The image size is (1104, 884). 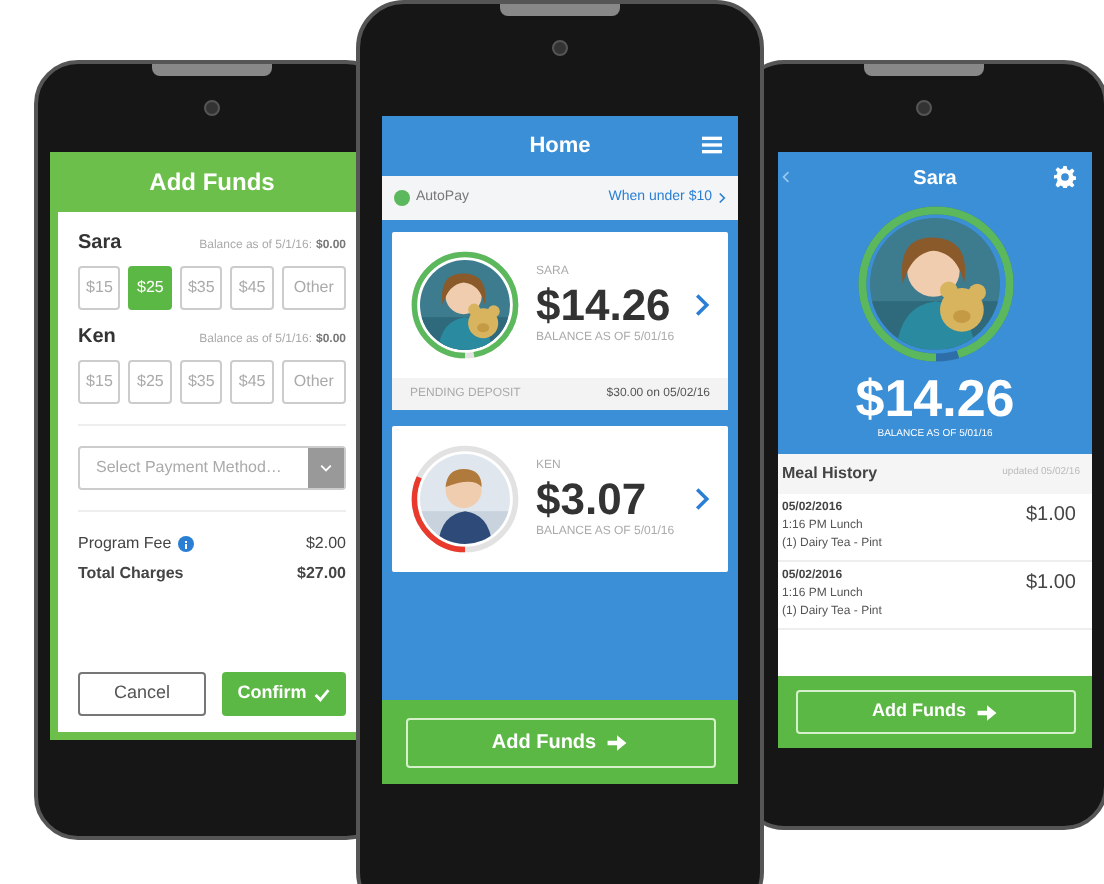 I want to click on screen-title: Home, so click(x=560, y=146).